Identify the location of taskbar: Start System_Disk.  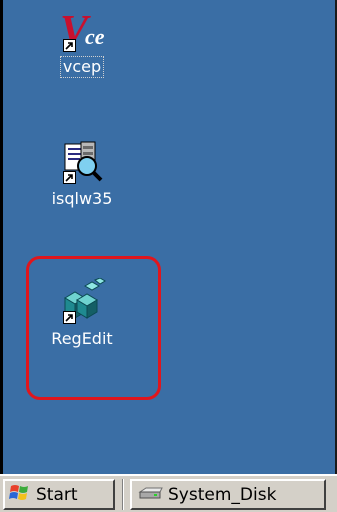
(168, 493).